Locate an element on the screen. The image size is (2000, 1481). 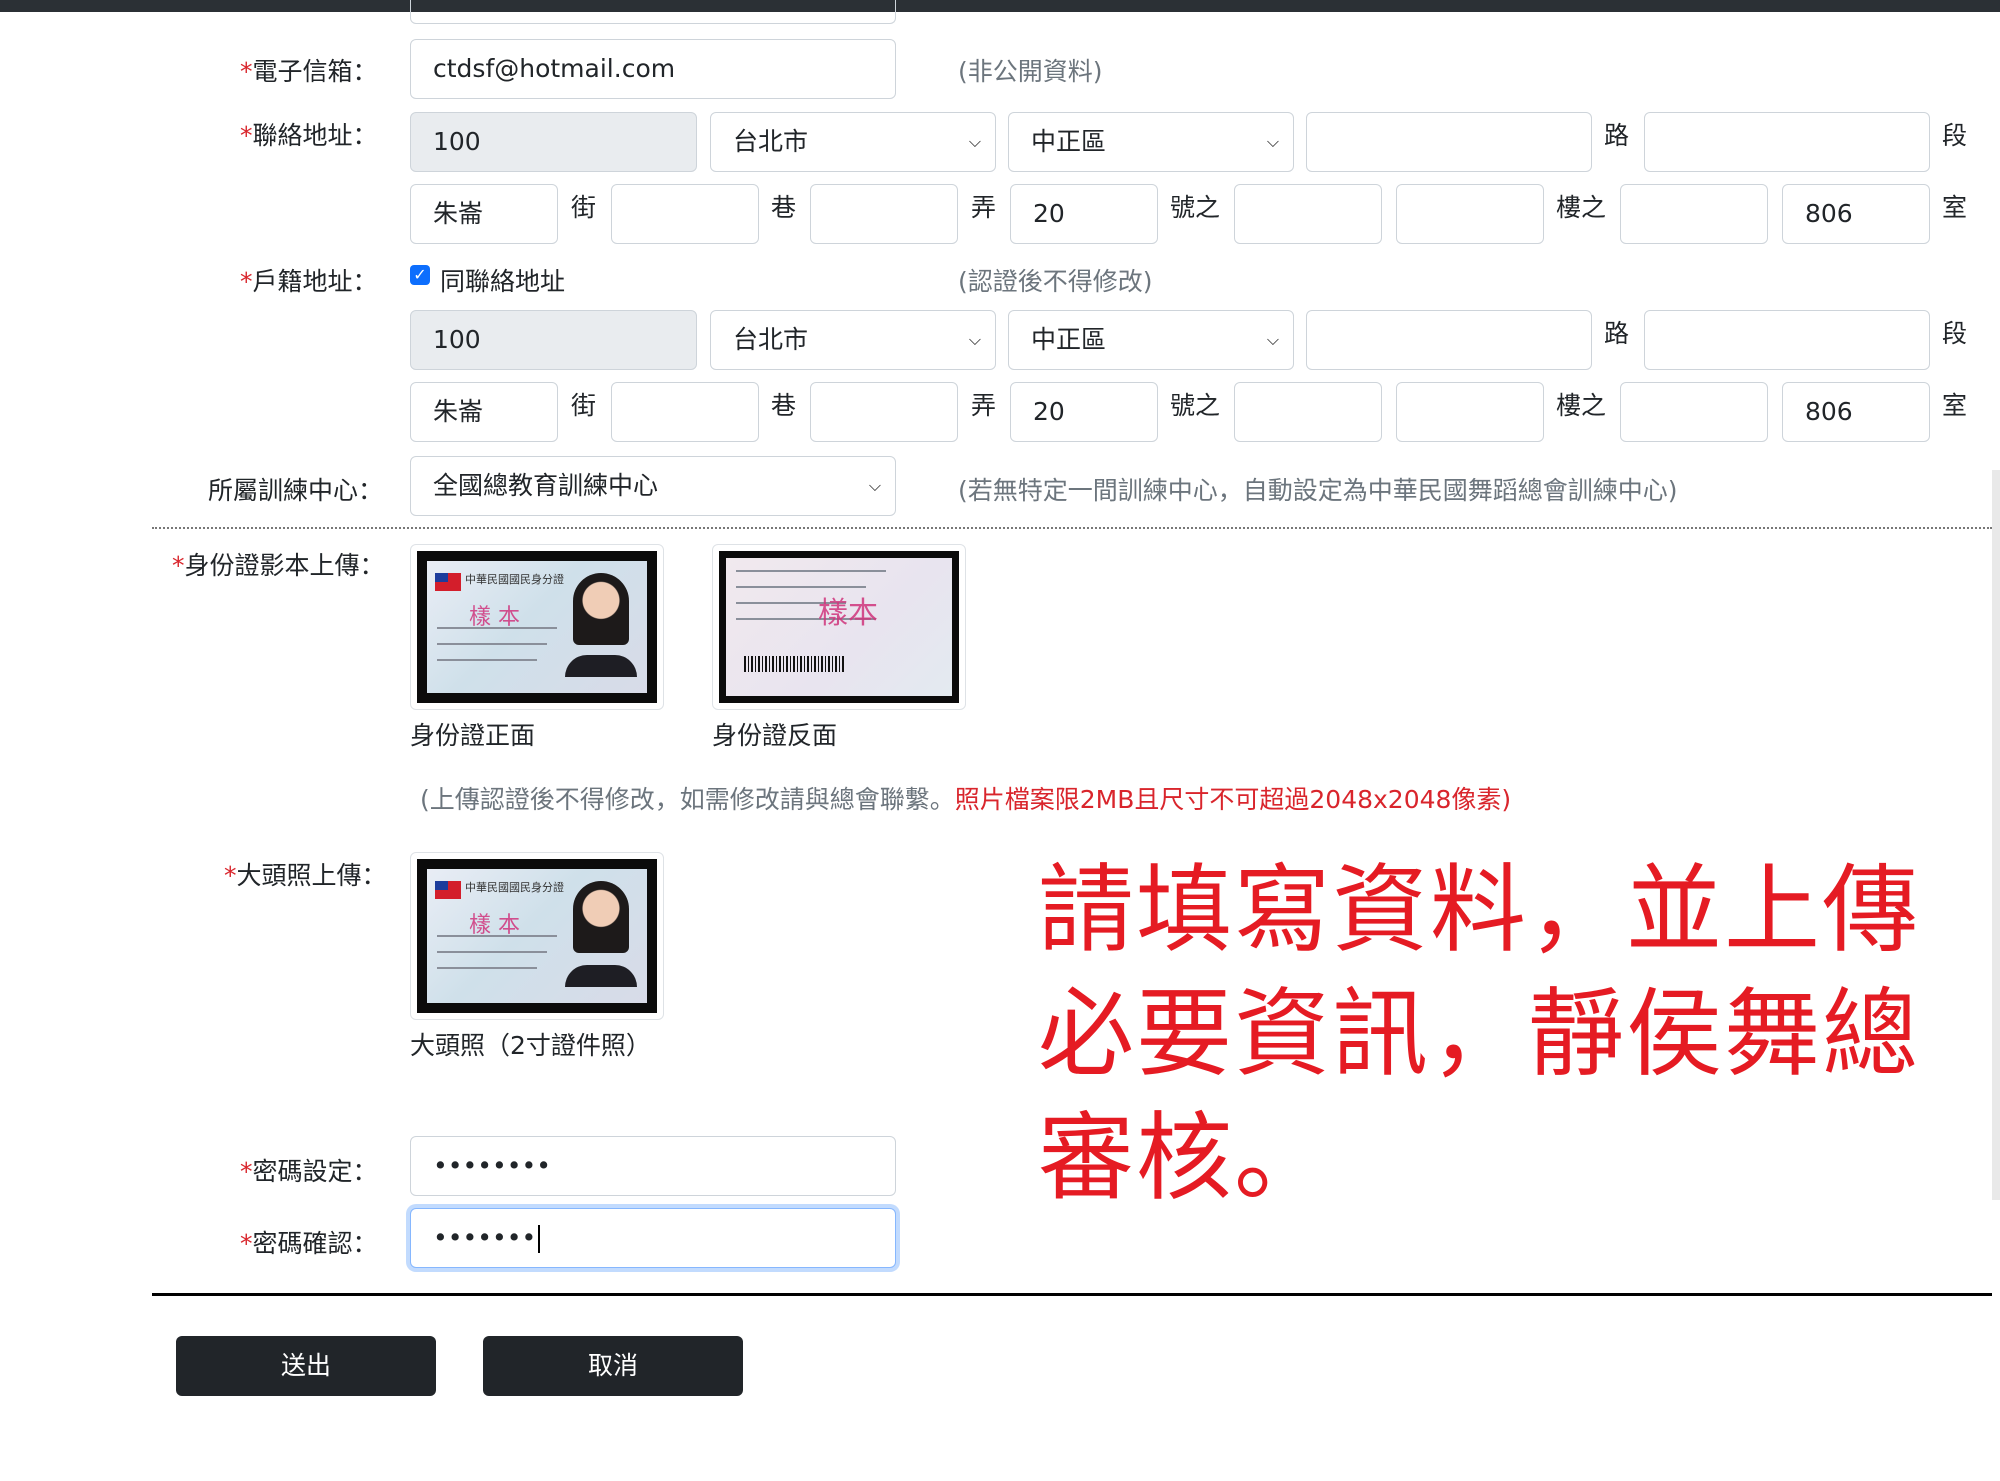
household-road-name-field: 朱崙 is located at coordinates (484, 412).